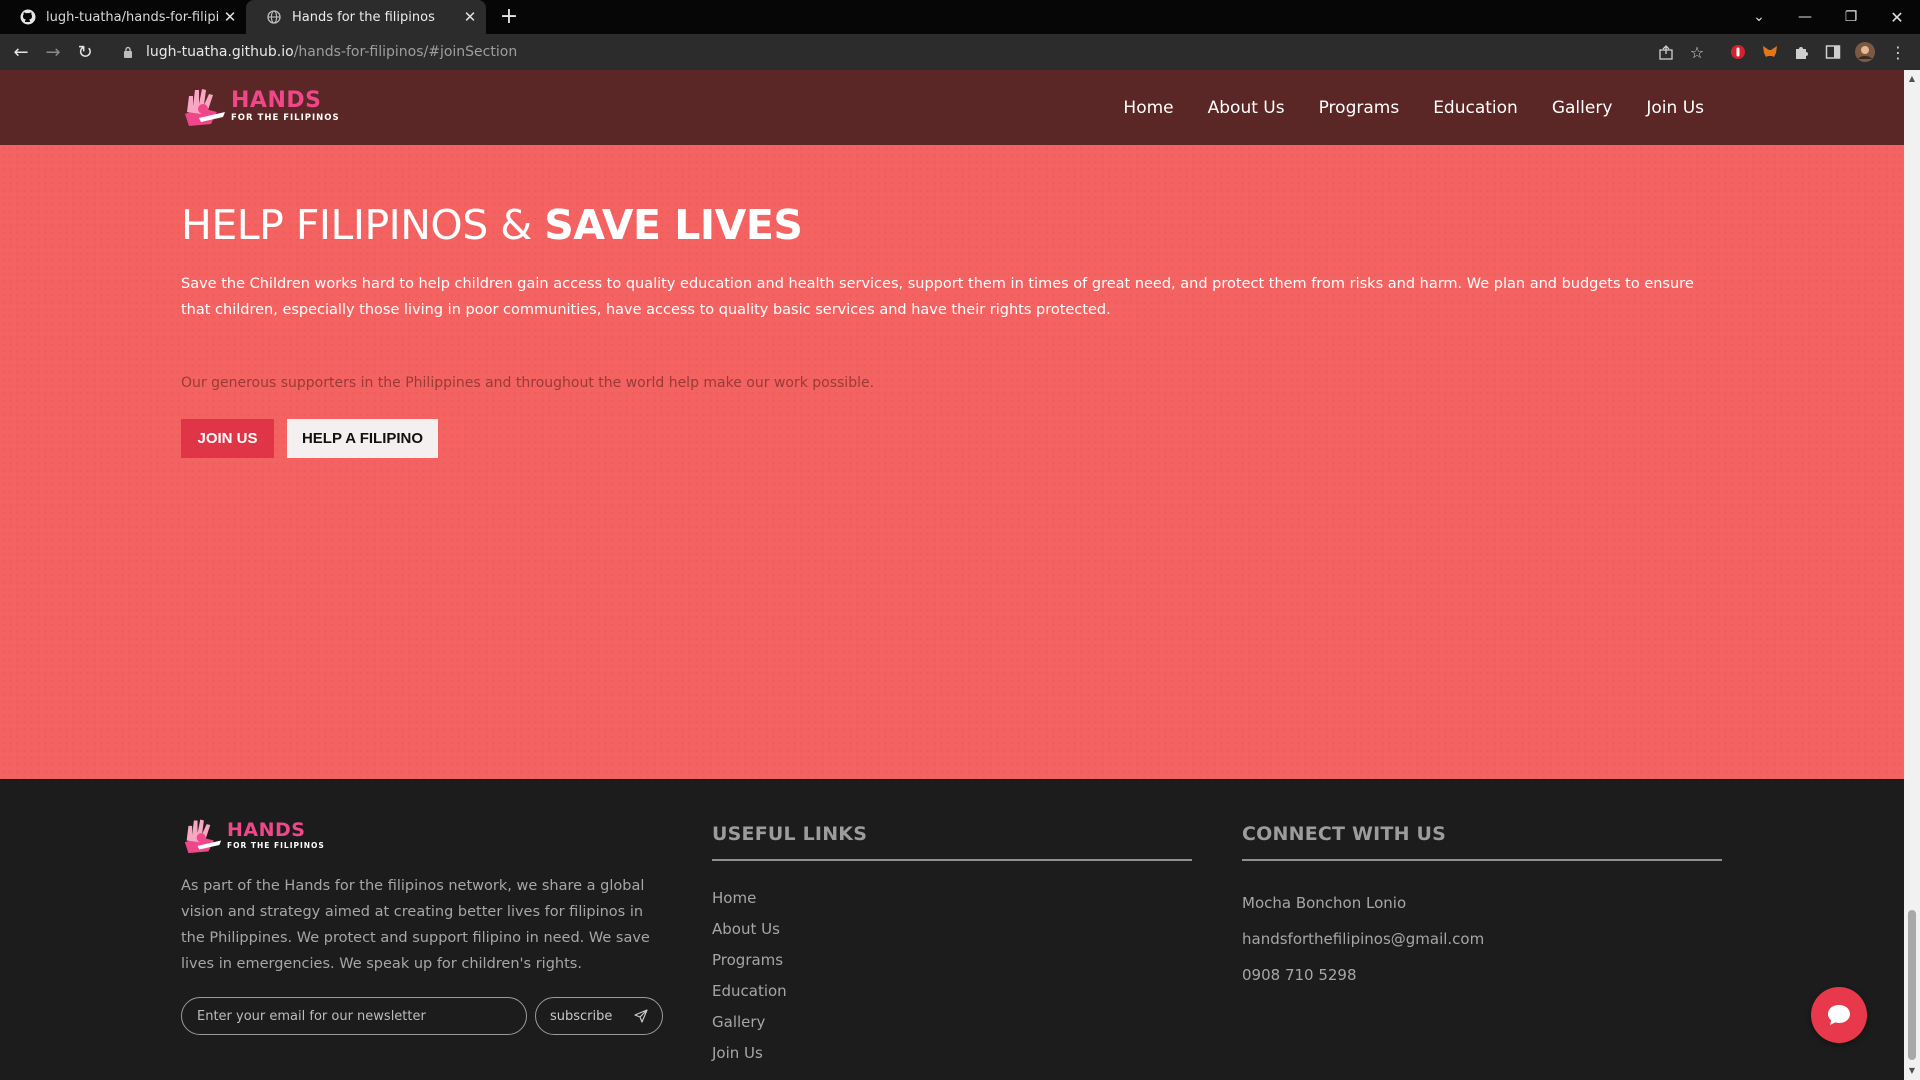 The width and height of the screenshot is (1920, 1080). I want to click on tab-title: Hands for the filipinos, so click(363, 17).